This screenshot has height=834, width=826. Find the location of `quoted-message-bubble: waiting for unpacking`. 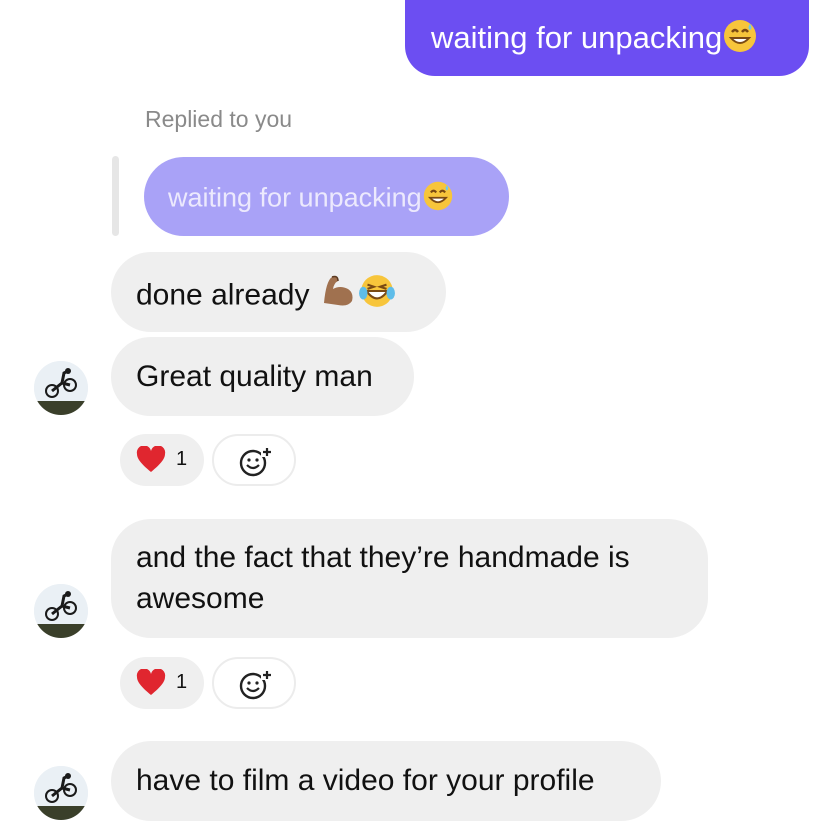

quoted-message-bubble: waiting for unpacking is located at coordinates (326, 196).